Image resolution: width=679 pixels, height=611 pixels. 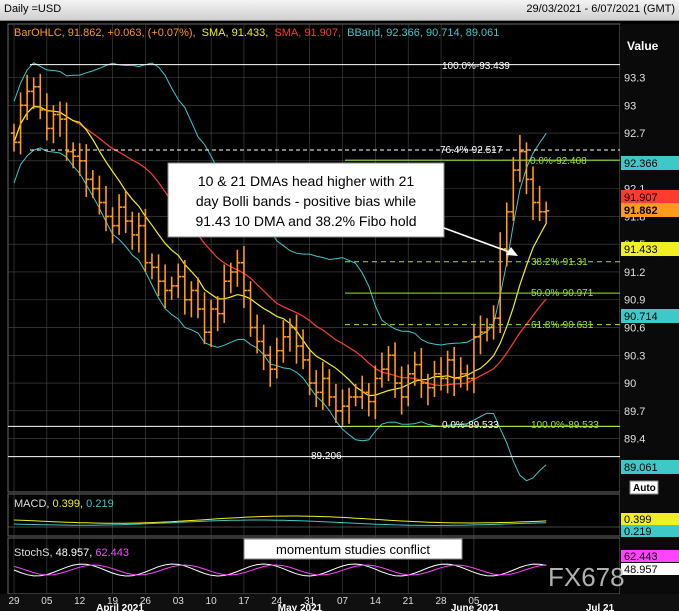 I want to click on legend-ohlc: BarOHLC, 91.862, +0.063, (+0.07%),, so click(x=105, y=33).